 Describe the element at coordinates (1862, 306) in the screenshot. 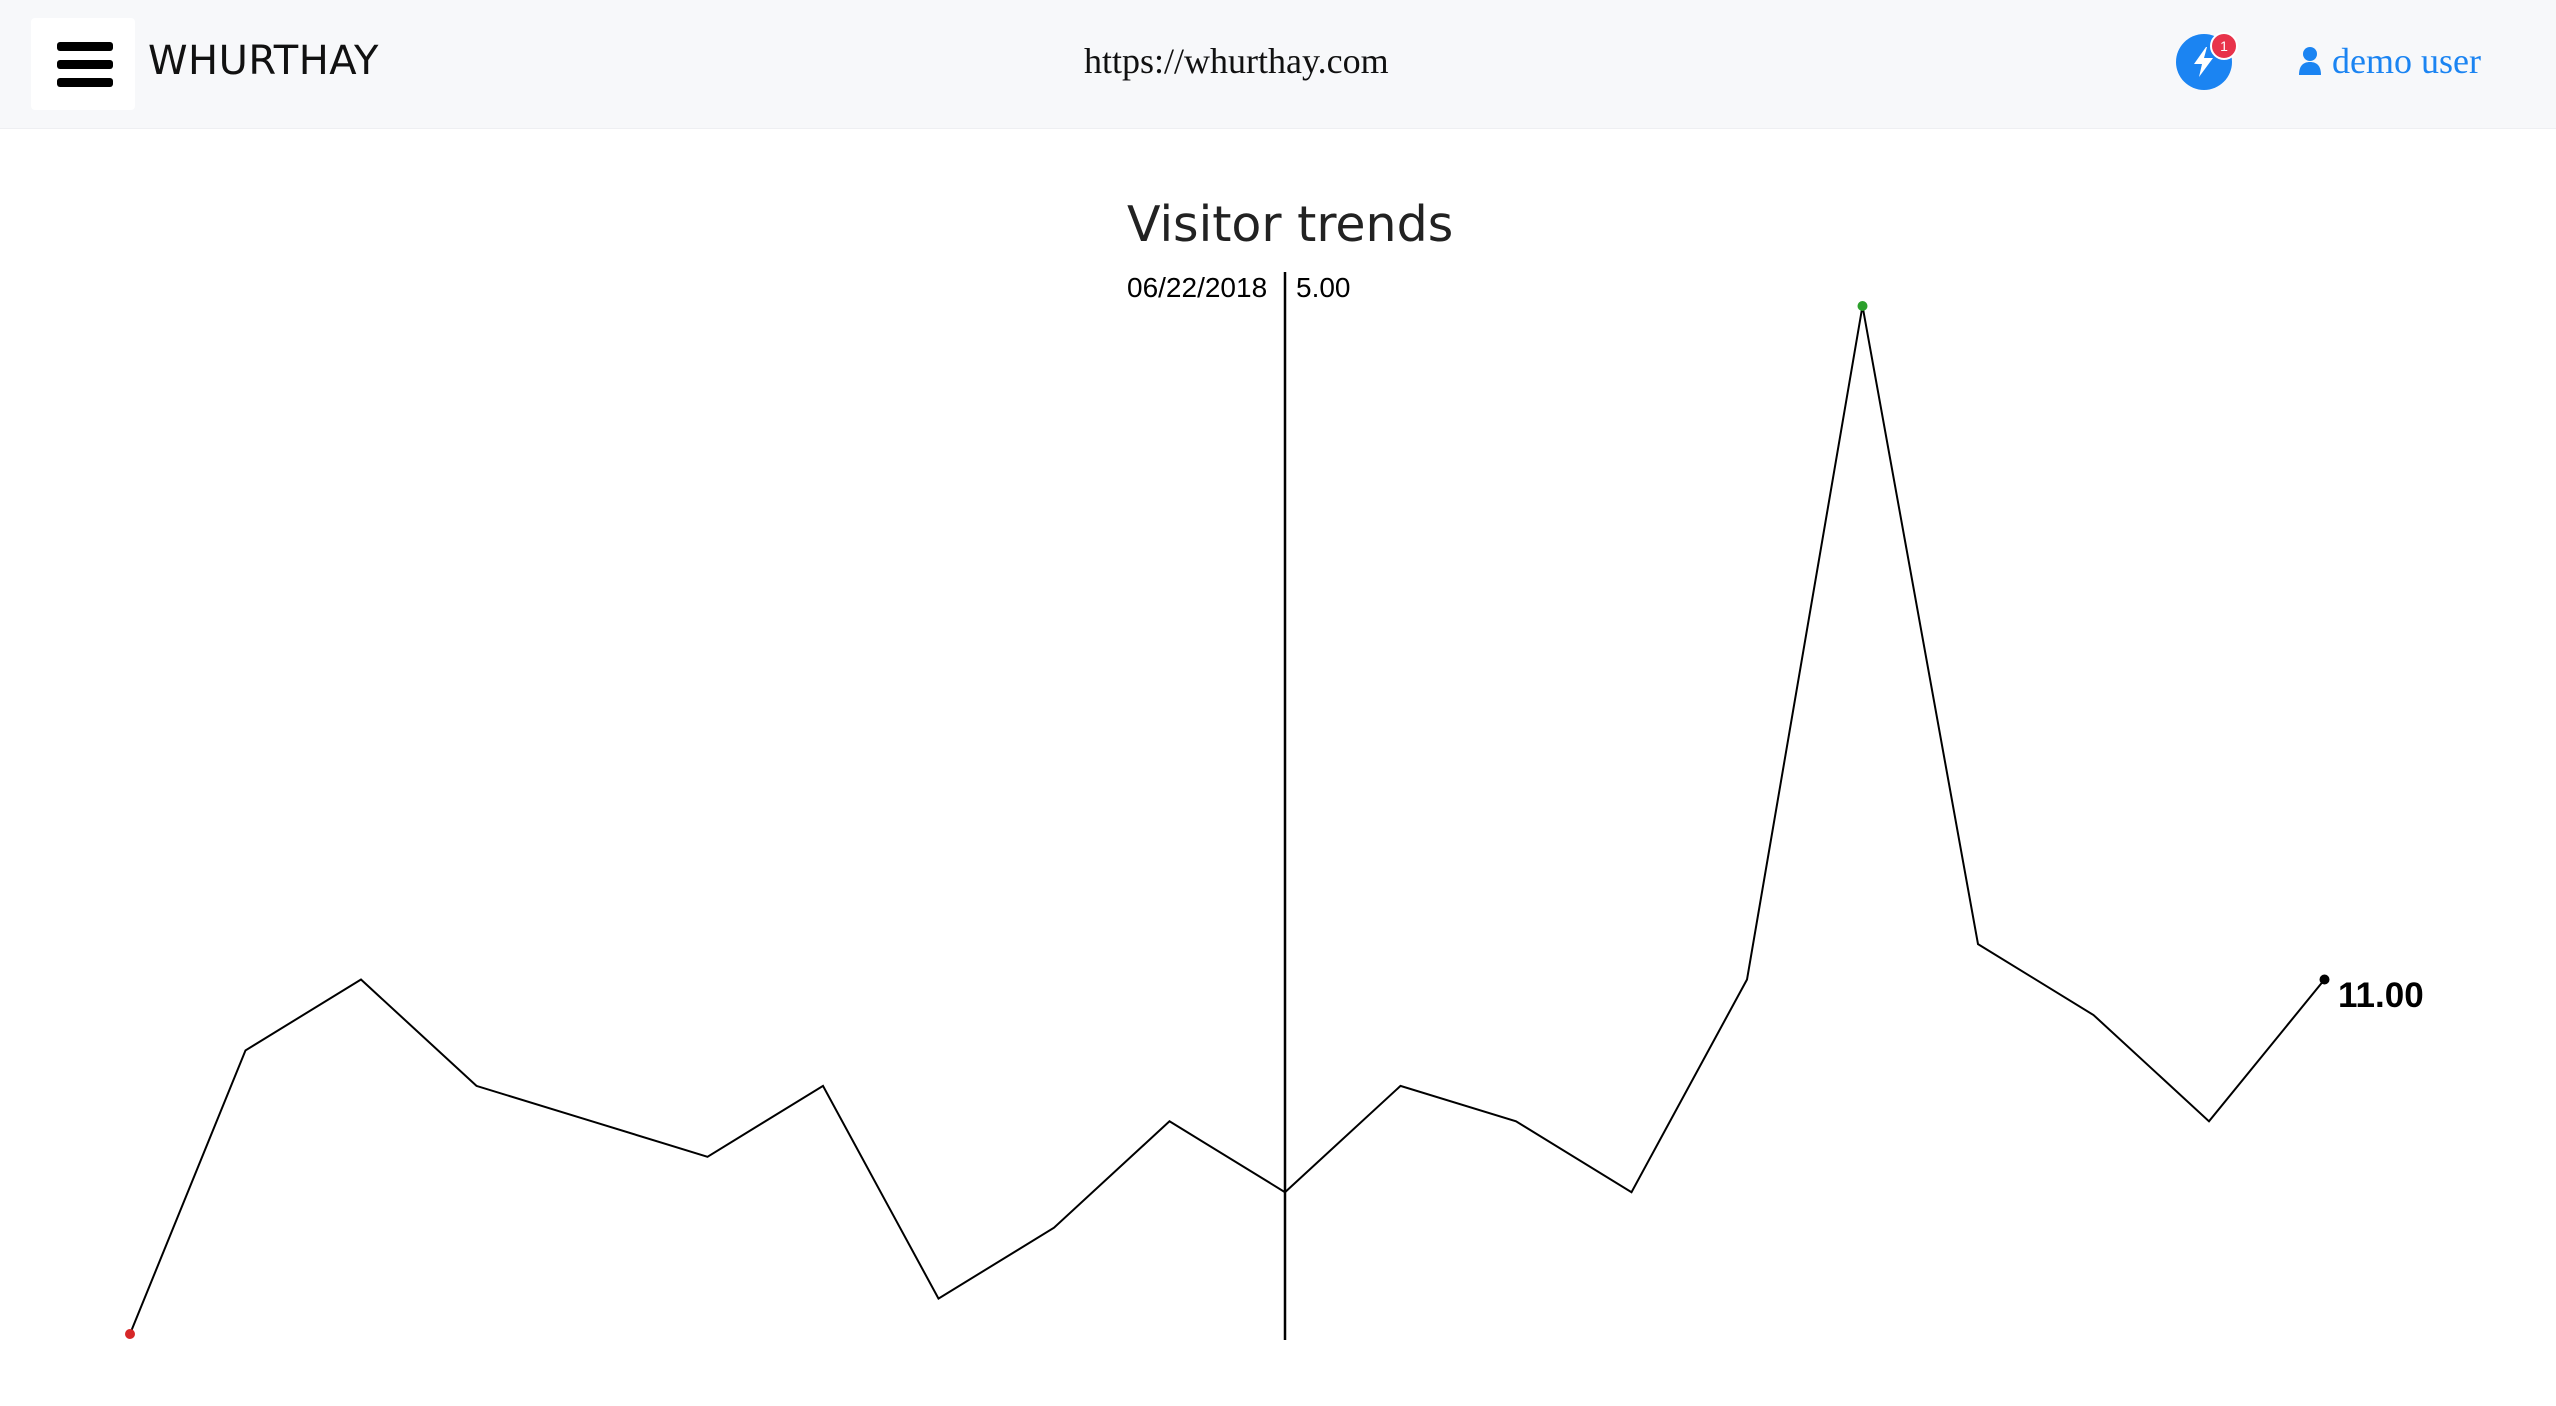

I see `max-point-marker` at that location.